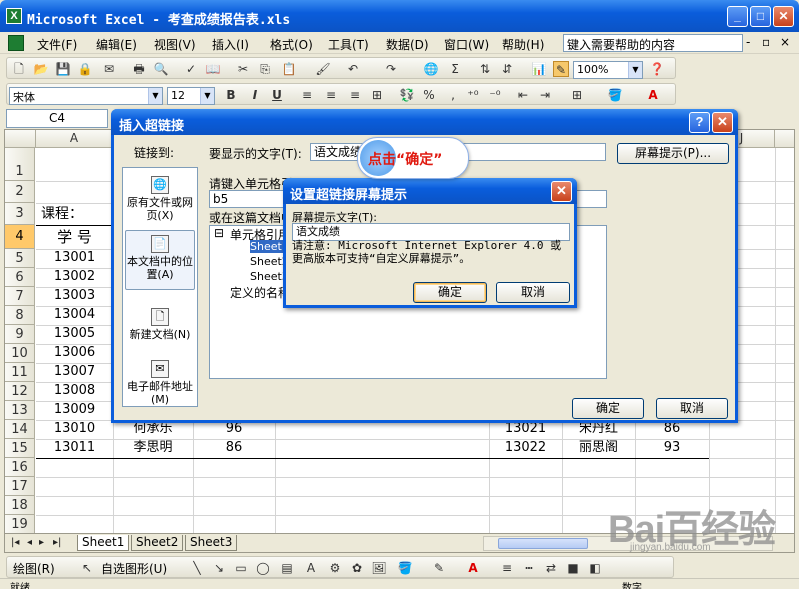 The width and height of the screenshot is (799, 589). Describe the element at coordinates (377, 95) in the screenshot. I see `merge-center-icon: ⊞` at that location.